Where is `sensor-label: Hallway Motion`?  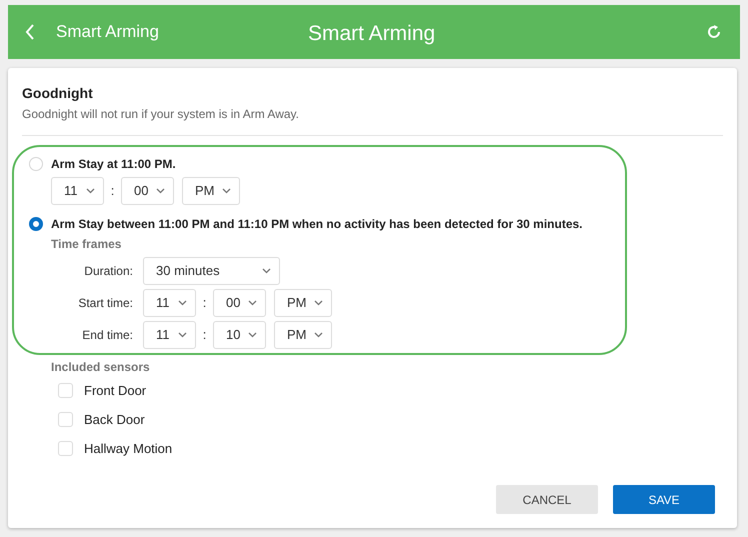 sensor-label: Hallway Motion is located at coordinates (128, 449).